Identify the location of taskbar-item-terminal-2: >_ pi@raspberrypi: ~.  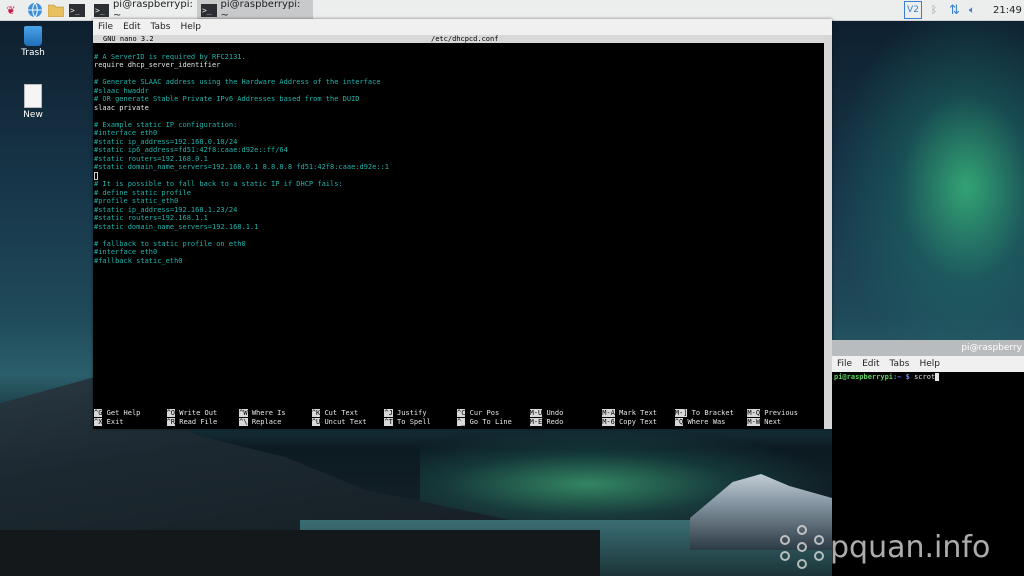
(255, 10).